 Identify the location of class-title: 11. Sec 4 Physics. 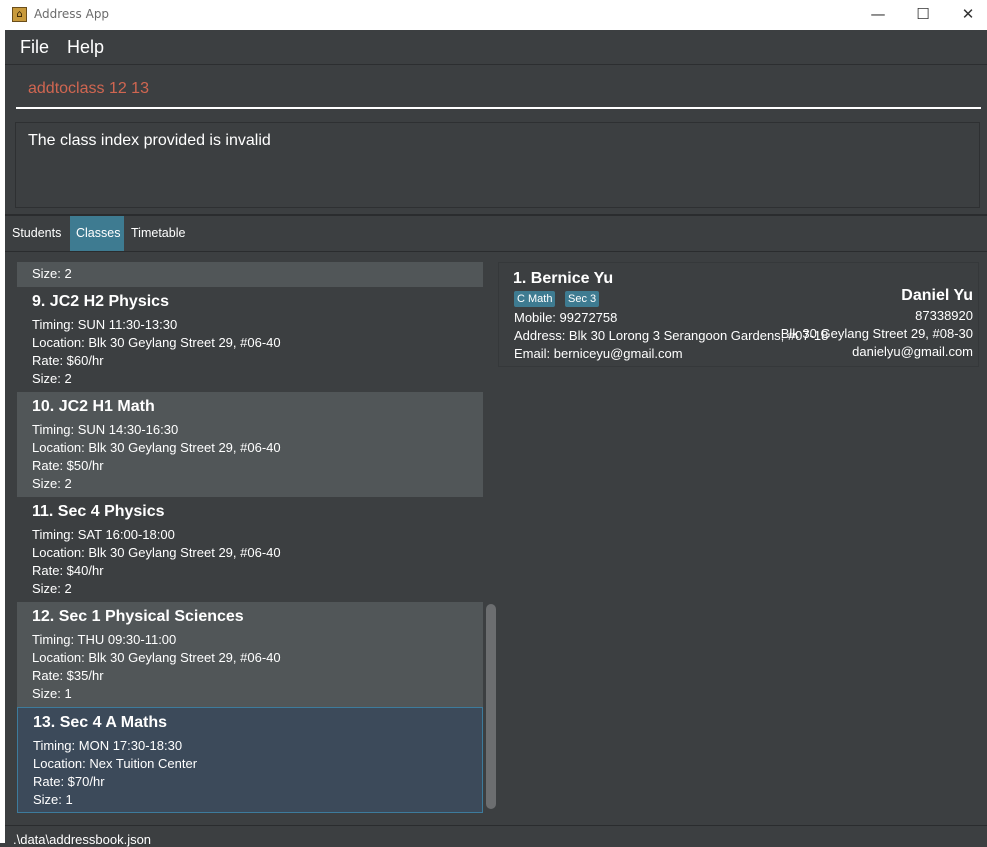
(98, 511).